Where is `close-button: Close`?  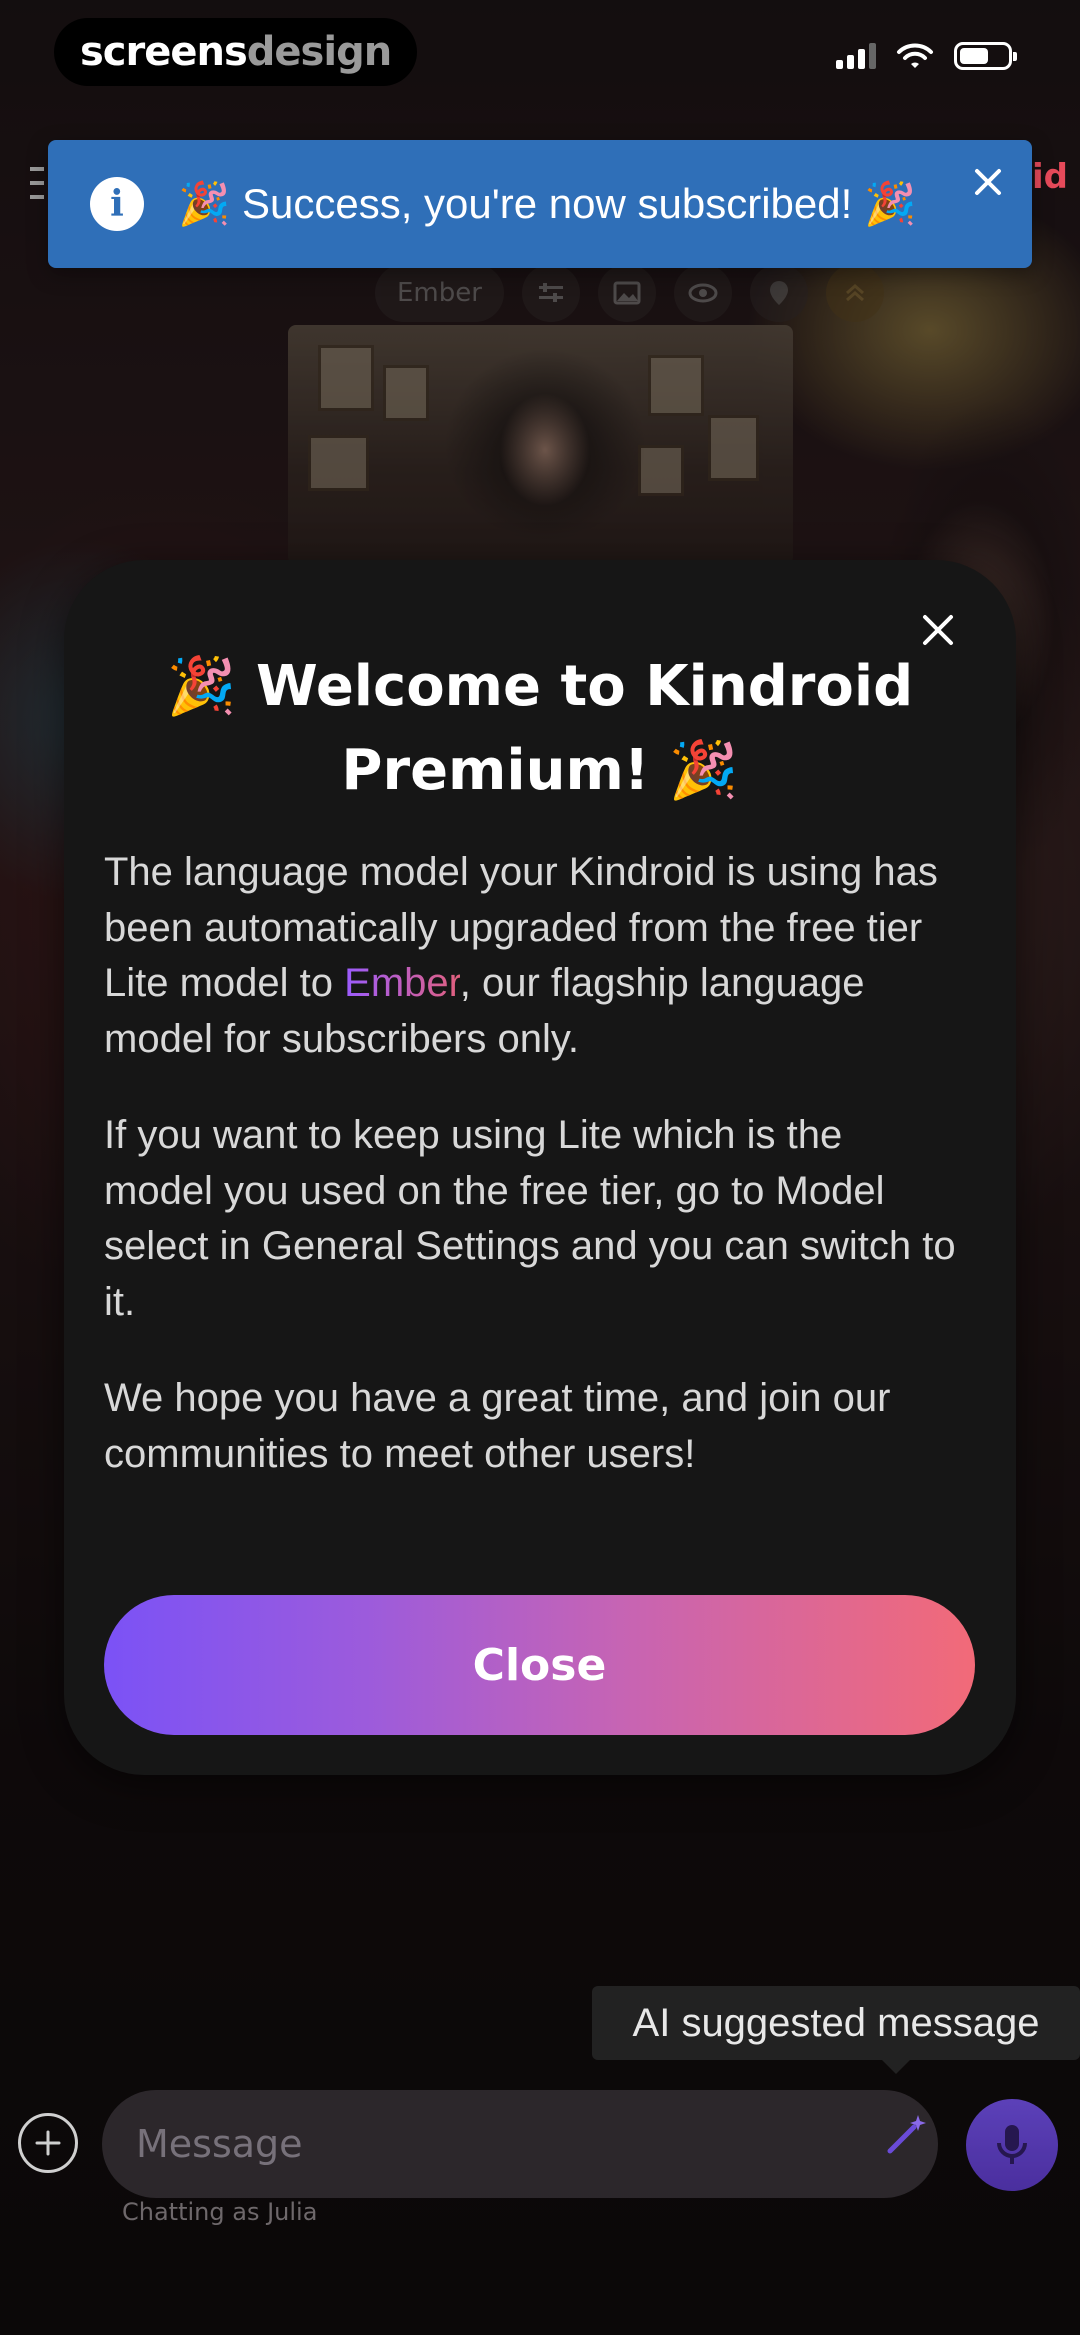
close-button: Close is located at coordinates (539, 1665).